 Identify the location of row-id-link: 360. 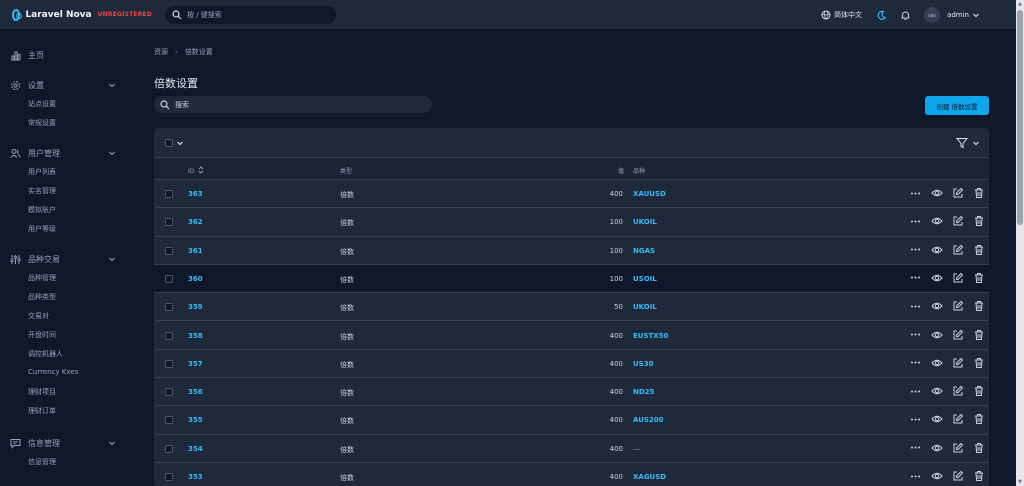
(195, 279).